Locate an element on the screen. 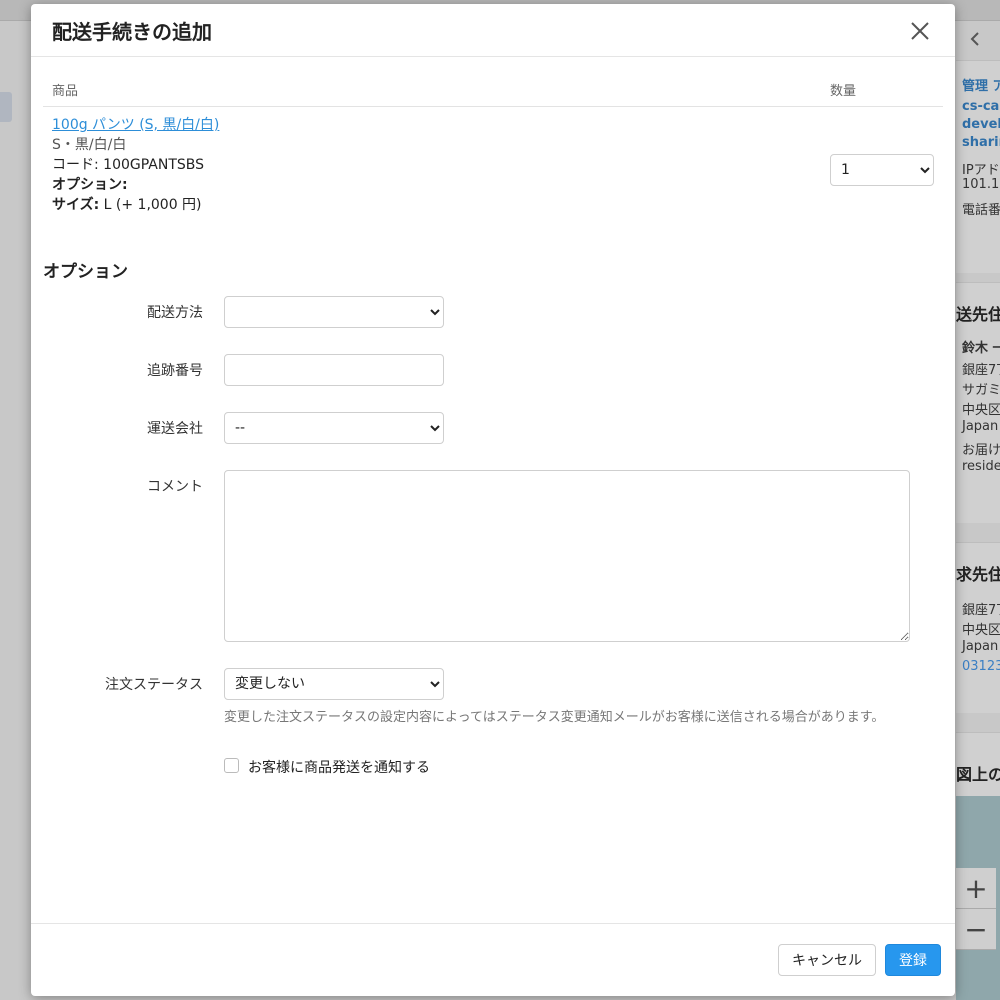 The image size is (1000, 1000). background-map: + − is located at coordinates (978, 898).